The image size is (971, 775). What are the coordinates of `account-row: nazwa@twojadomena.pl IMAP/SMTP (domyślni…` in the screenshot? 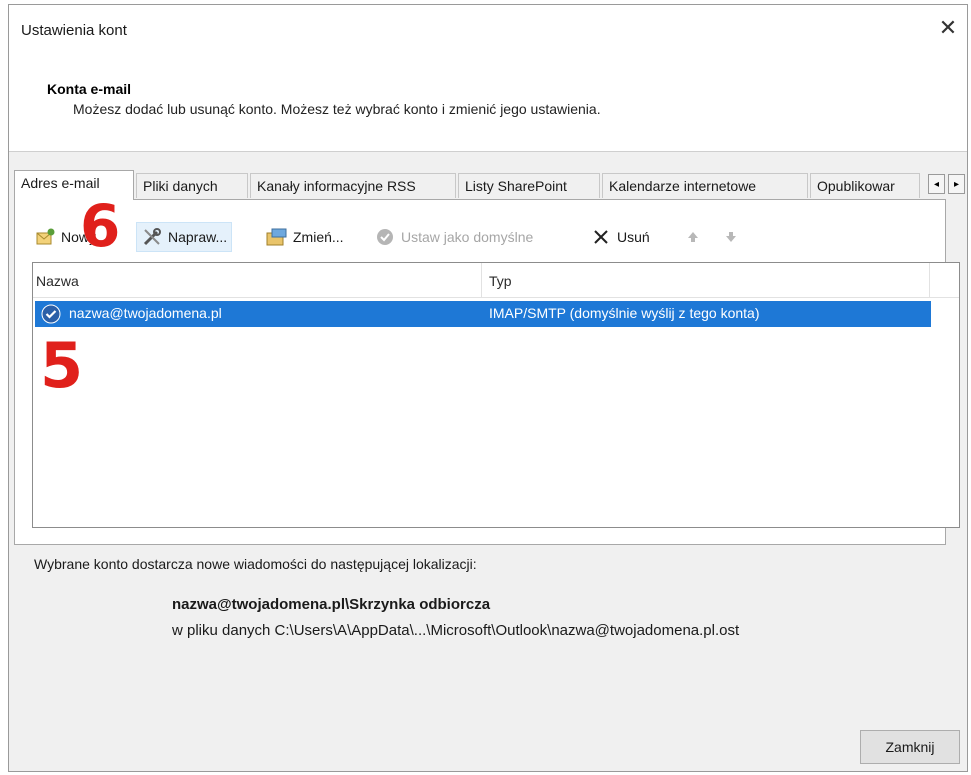 It's located at (483, 314).